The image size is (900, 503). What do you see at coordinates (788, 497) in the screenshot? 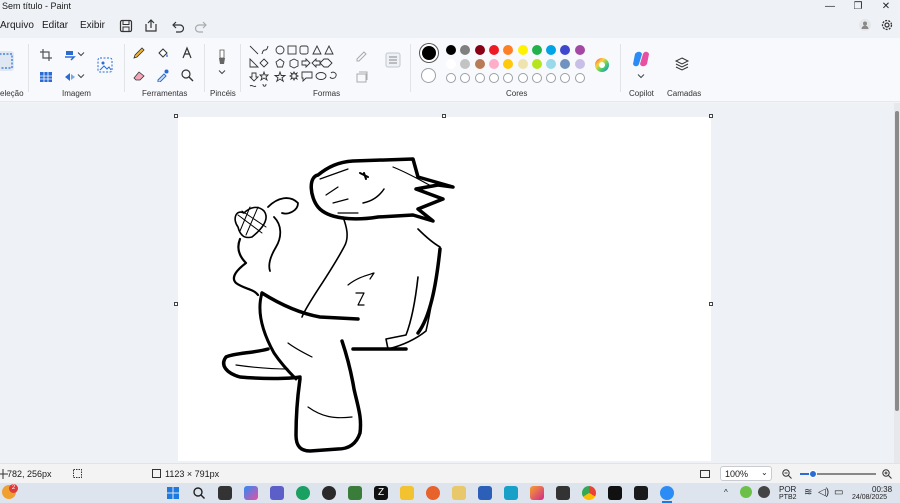
I see `keyboard-layout: PTB2` at bounding box center [788, 497].